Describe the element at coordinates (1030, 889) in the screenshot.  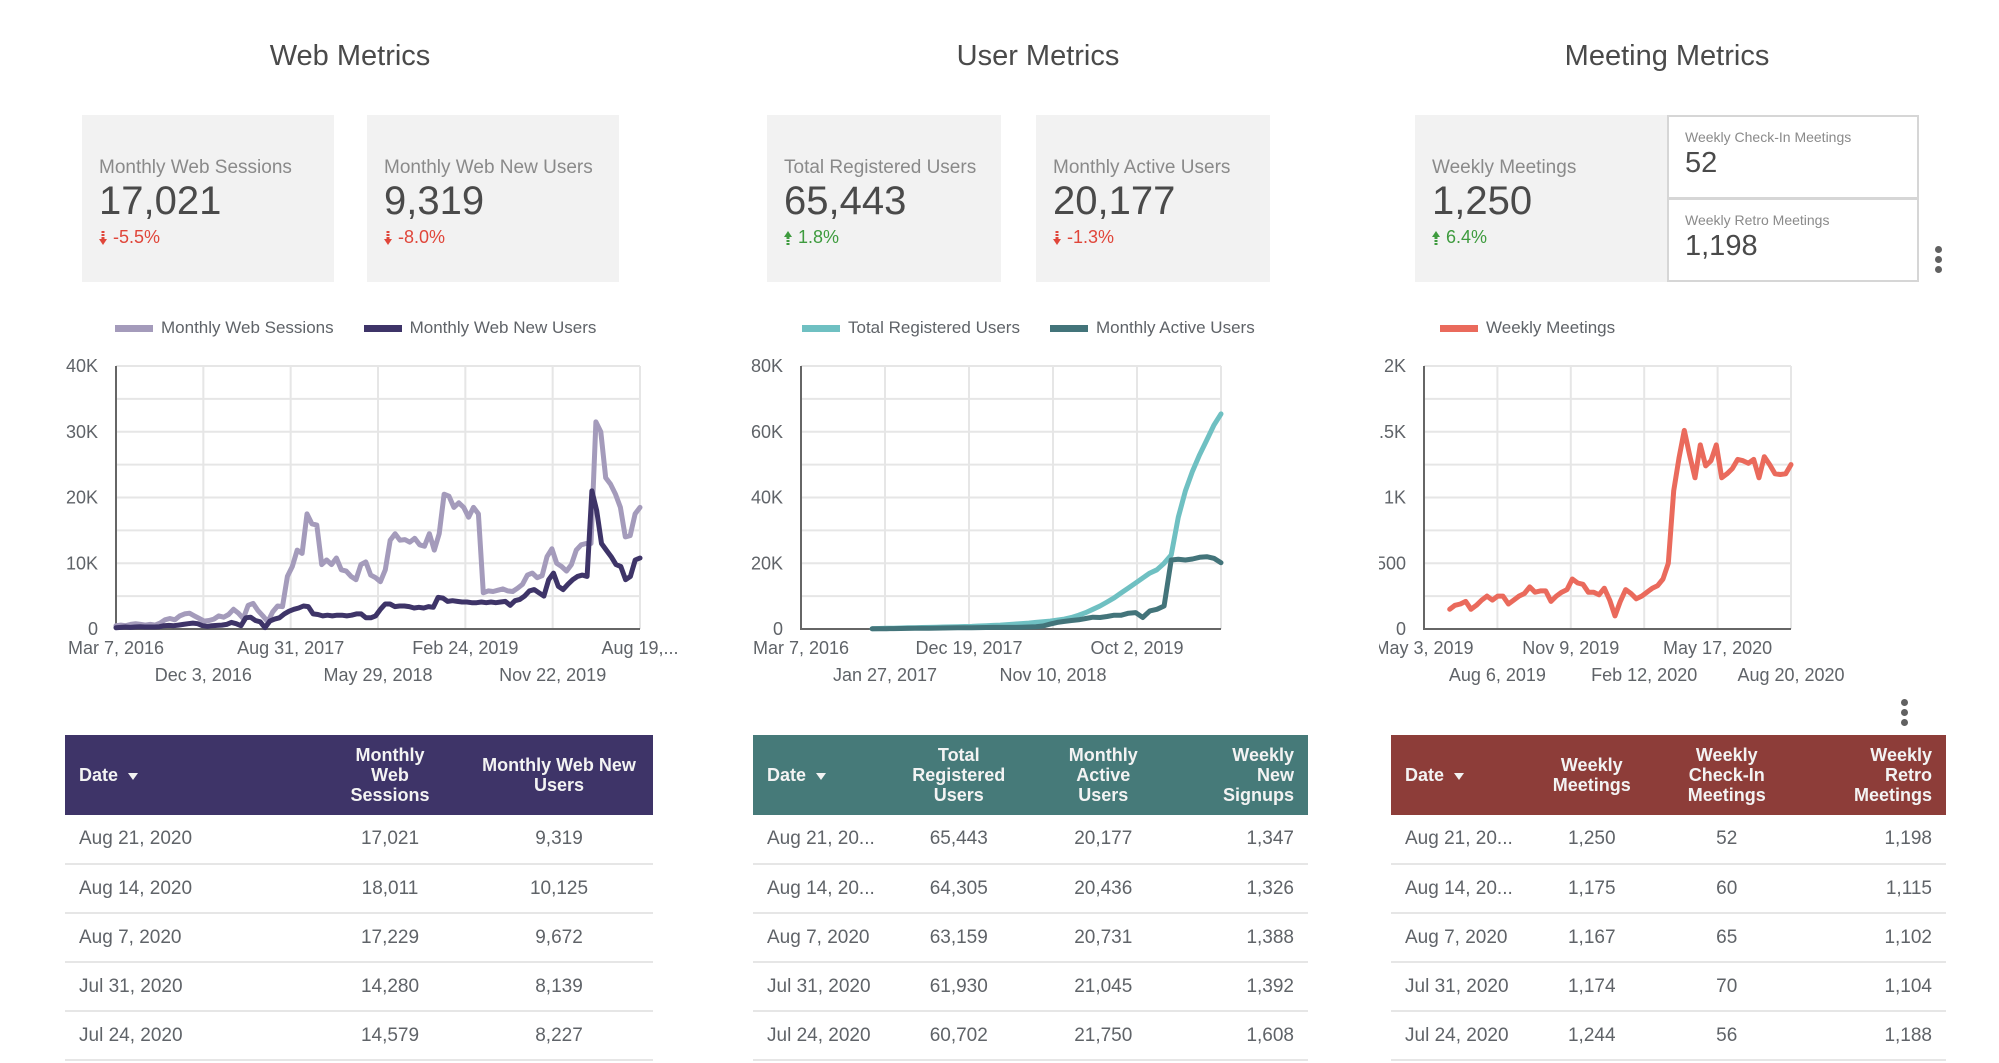
I see `table-row: Aug 14, 20... 64,305 20,436 1,326` at that location.